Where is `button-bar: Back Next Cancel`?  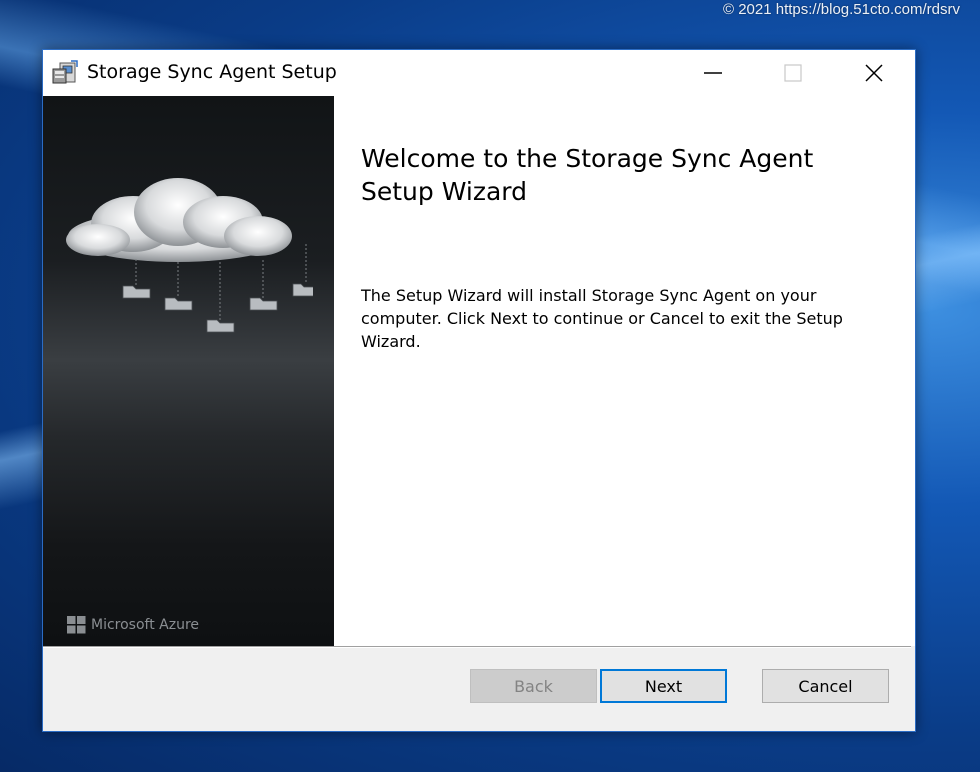 button-bar: Back Next Cancel is located at coordinates (479, 689).